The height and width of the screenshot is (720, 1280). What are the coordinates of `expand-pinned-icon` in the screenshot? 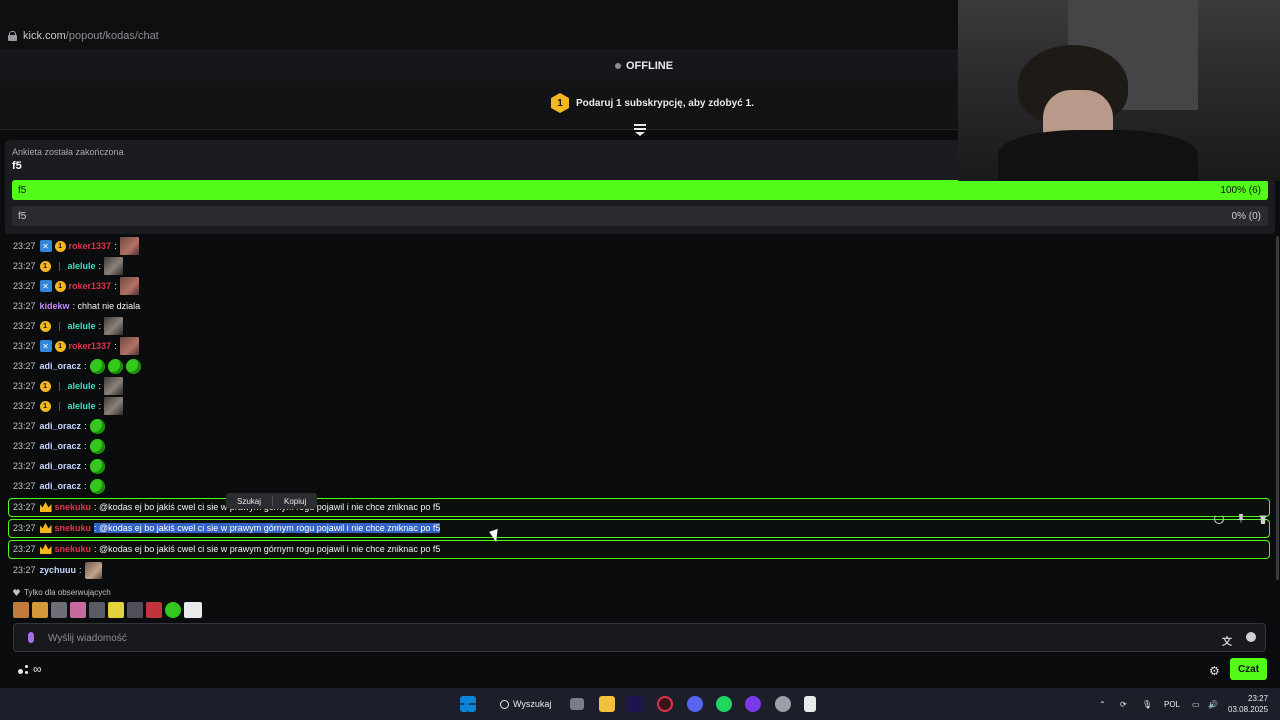 It's located at (640, 130).